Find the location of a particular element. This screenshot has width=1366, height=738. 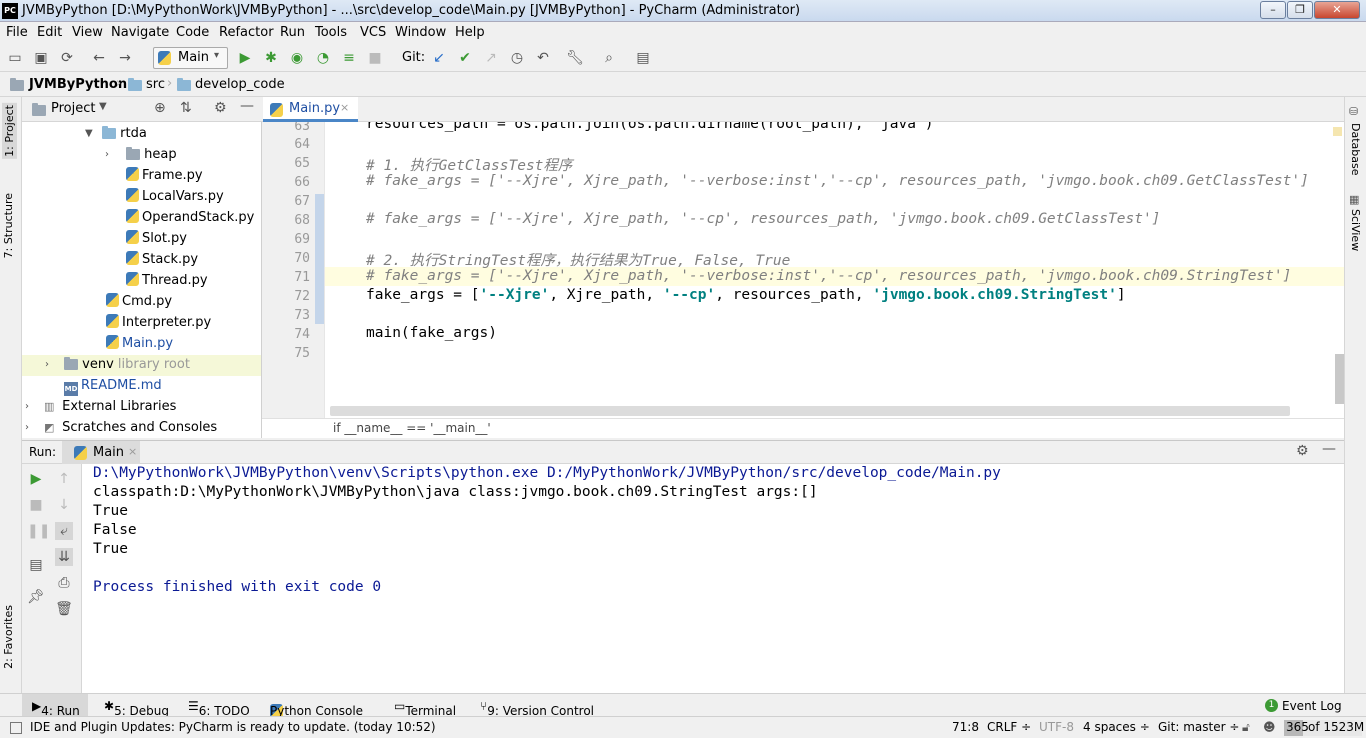

collapse-all-icon: ⇅ is located at coordinates (186, 108).